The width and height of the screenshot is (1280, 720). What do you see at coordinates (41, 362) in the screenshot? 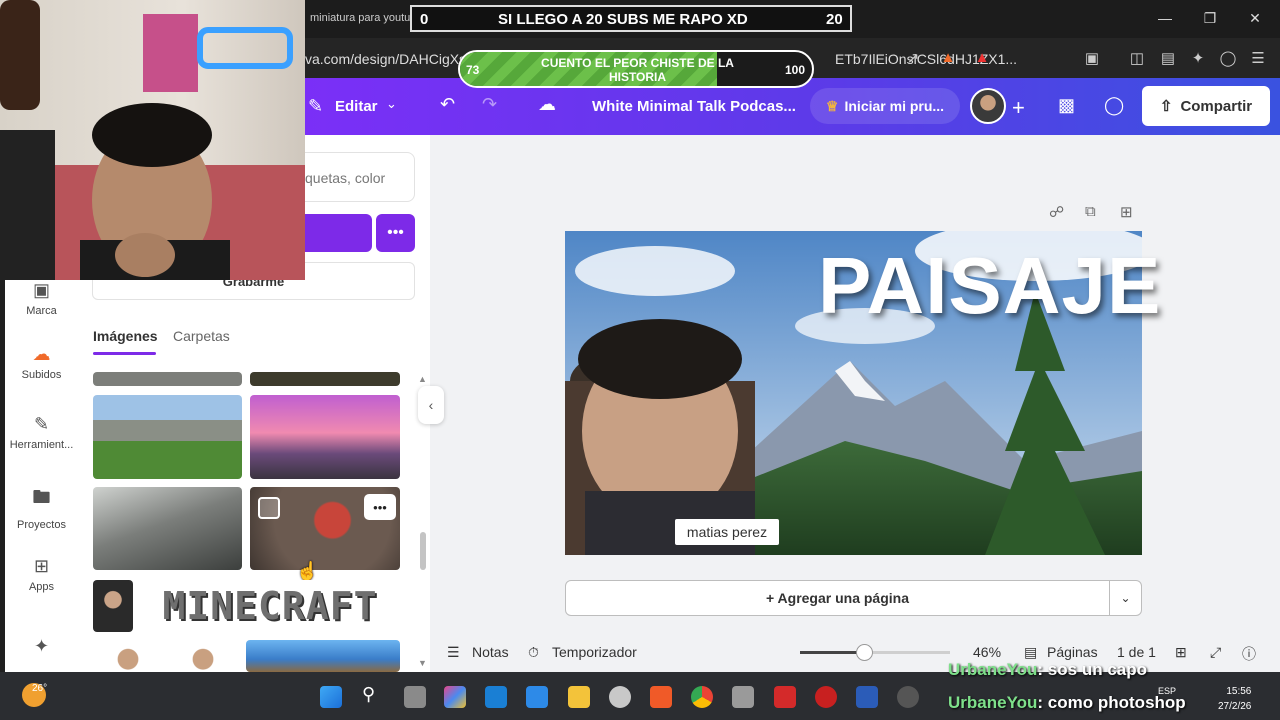
I see `rail-item-uploads: ☁ Subidos` at bounding box center [41, 362].